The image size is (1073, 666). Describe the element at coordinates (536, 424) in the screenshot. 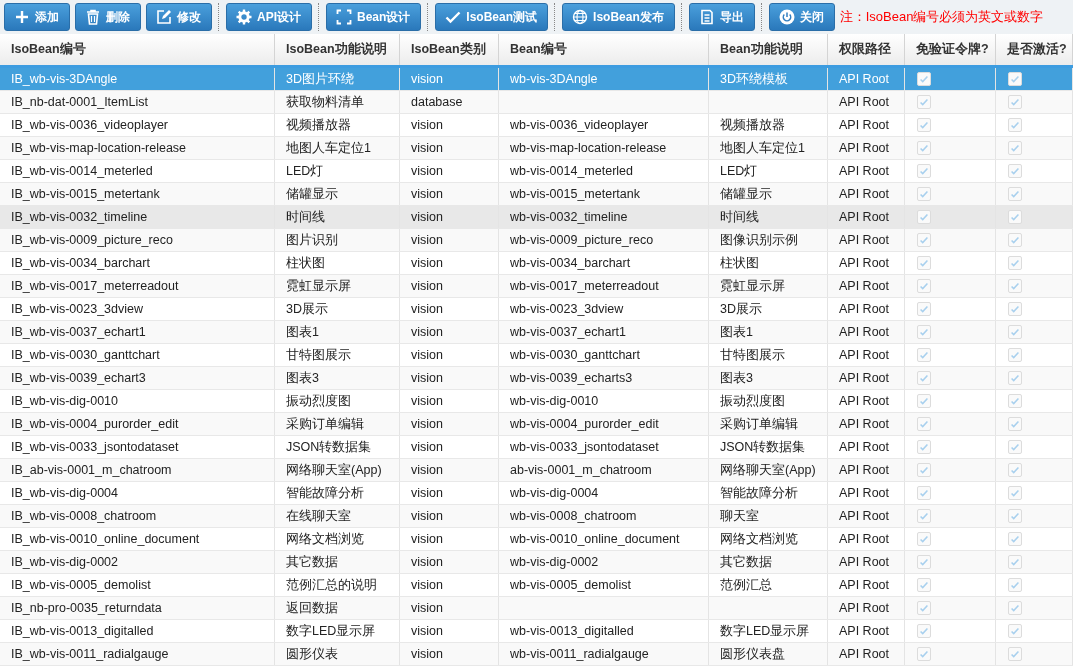

I see `table-row: IB_wb-vis-0004_purorder_edit 采购订单编辑 vision wb-vis-0004_purorder_edit 采购订单编辑 API Root` at that location.